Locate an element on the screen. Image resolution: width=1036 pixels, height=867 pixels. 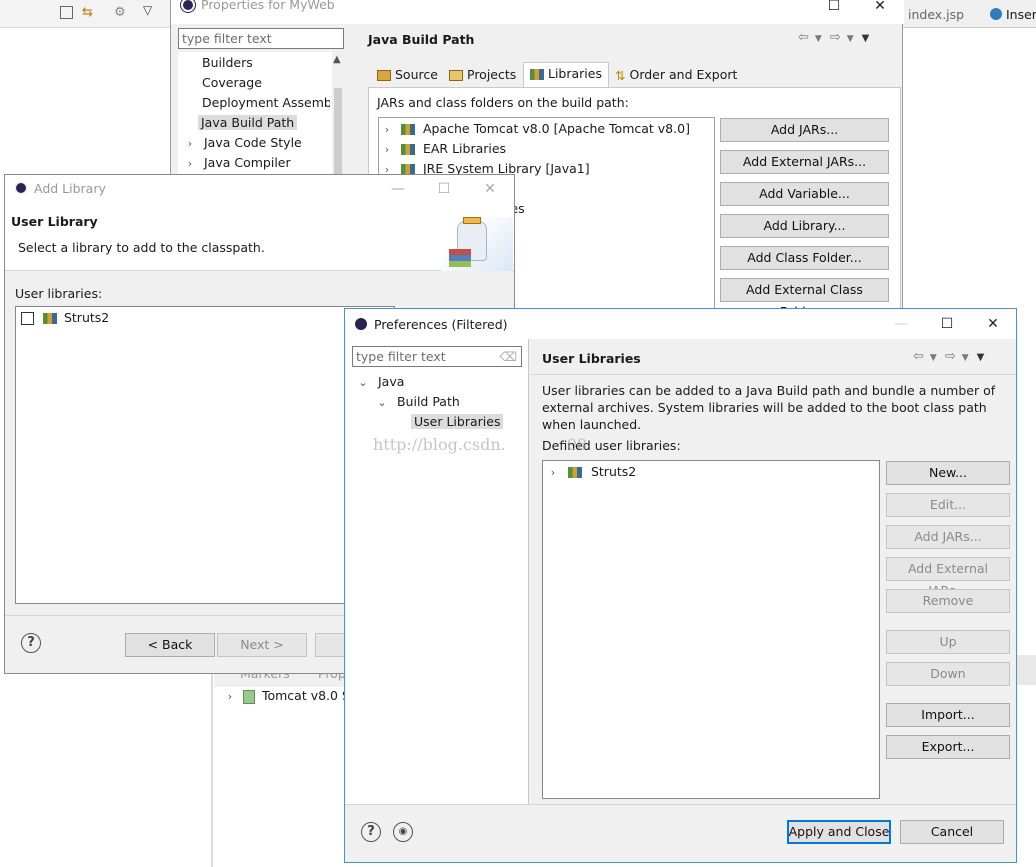
checkbox is located at coordinates (27, 318).